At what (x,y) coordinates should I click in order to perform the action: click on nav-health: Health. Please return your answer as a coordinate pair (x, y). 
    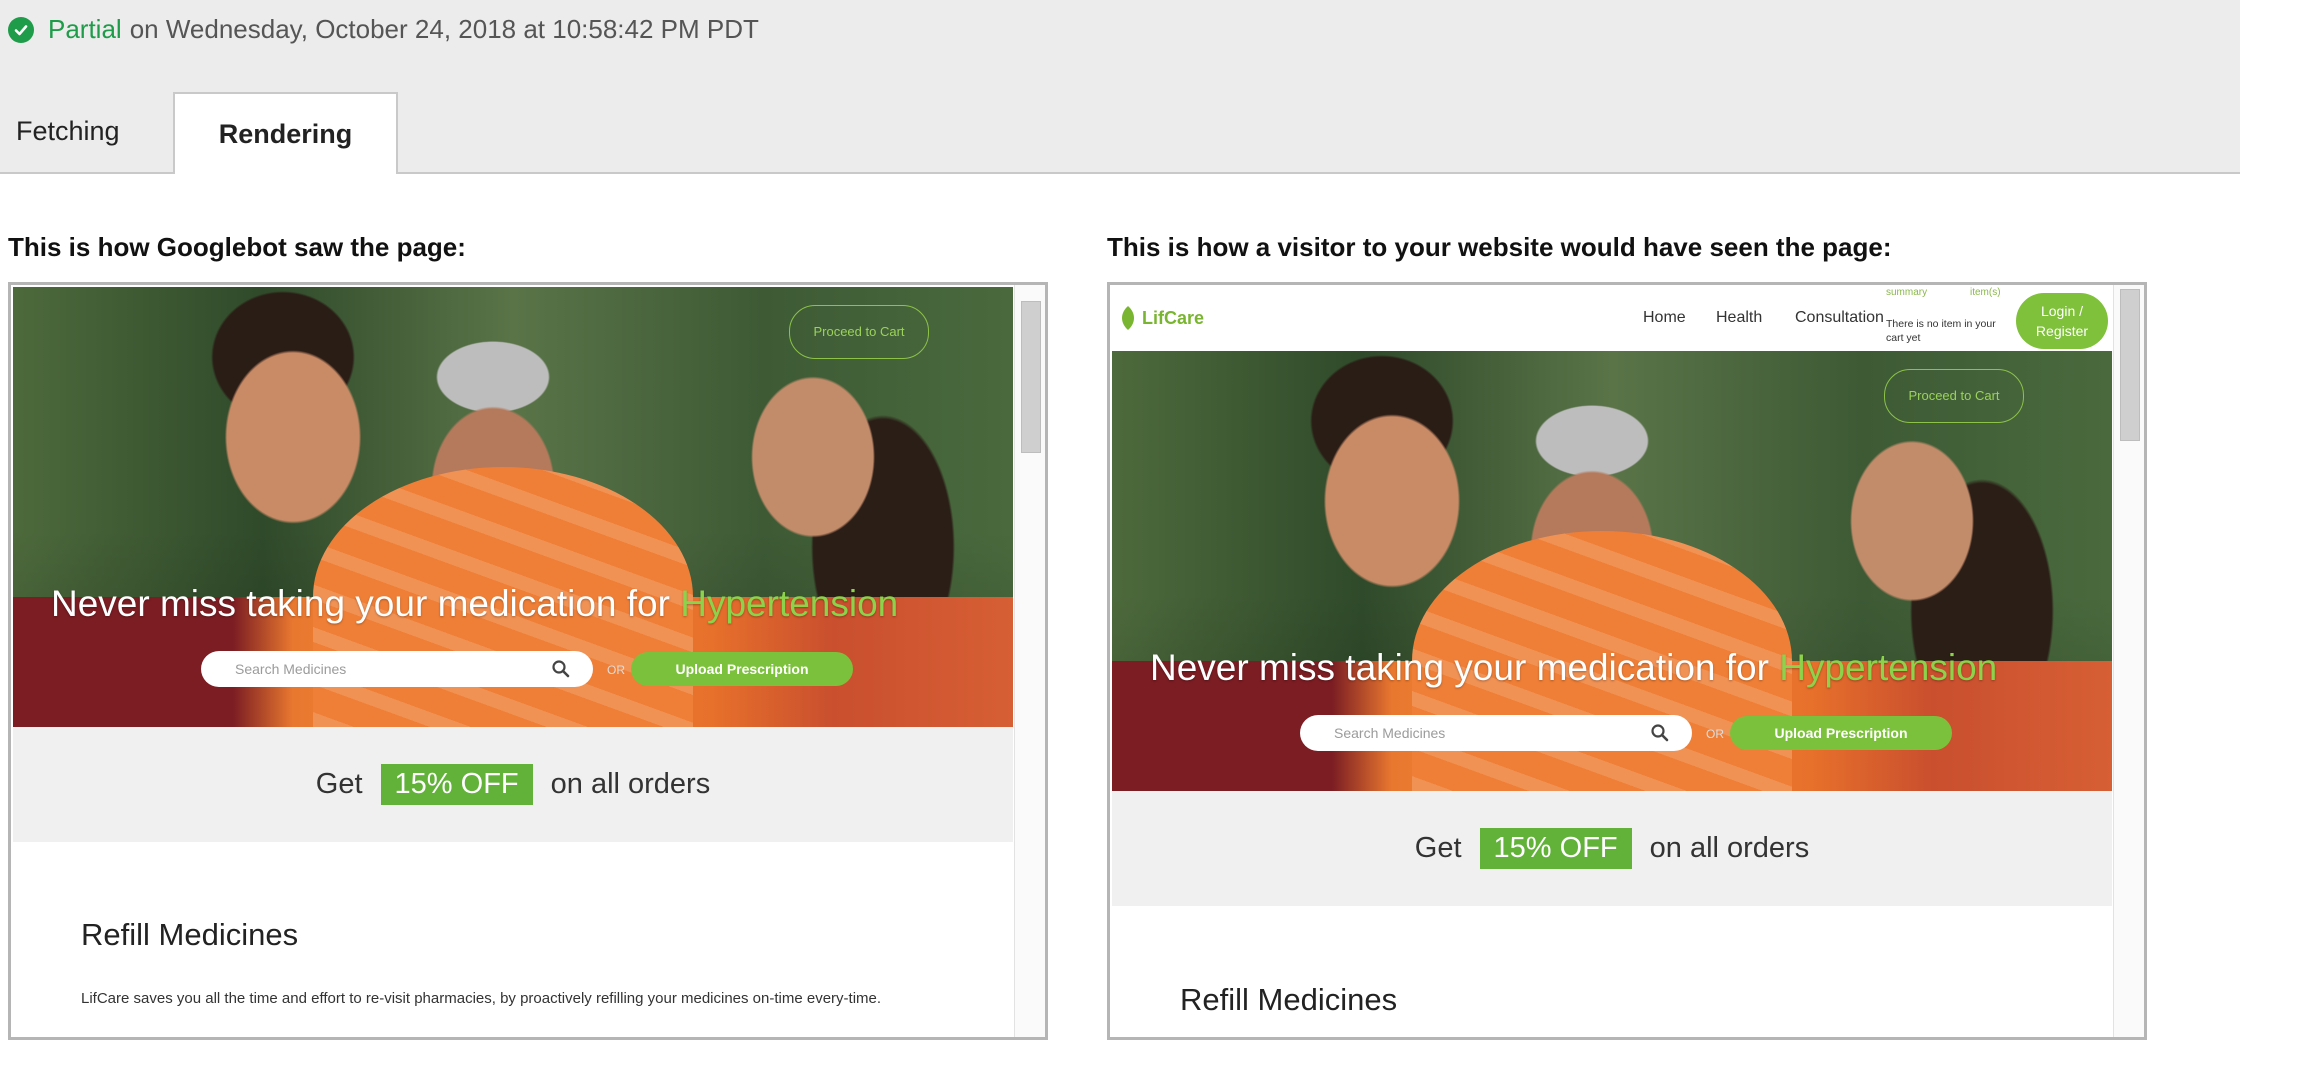
    Looking at the image, I should click on (1739, 318).